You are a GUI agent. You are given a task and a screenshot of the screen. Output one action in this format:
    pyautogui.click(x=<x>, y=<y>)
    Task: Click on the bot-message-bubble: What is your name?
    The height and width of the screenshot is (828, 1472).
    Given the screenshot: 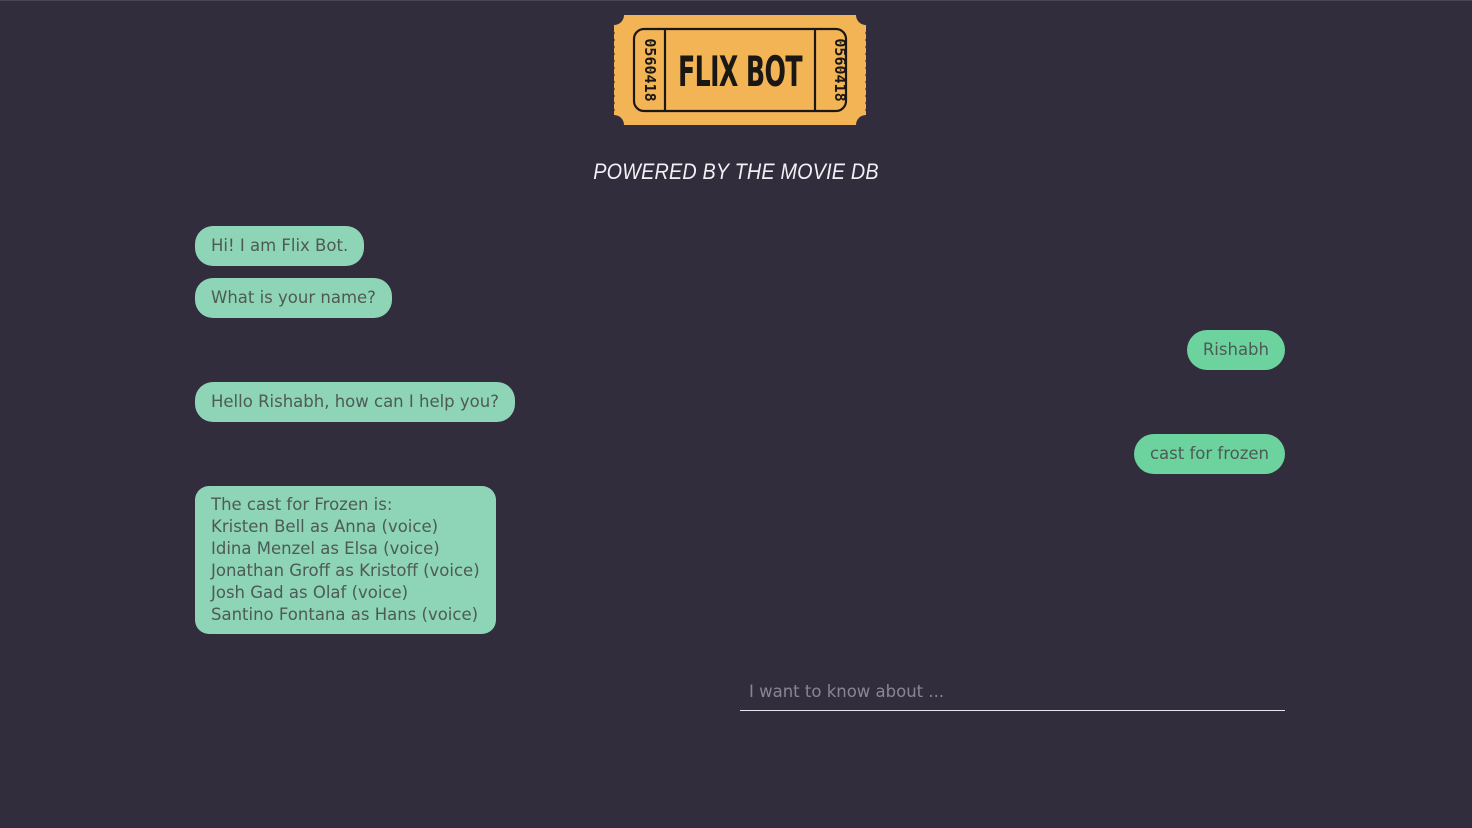 What is the action you would take?
    pyautogui.click(x=293, y=298)
    